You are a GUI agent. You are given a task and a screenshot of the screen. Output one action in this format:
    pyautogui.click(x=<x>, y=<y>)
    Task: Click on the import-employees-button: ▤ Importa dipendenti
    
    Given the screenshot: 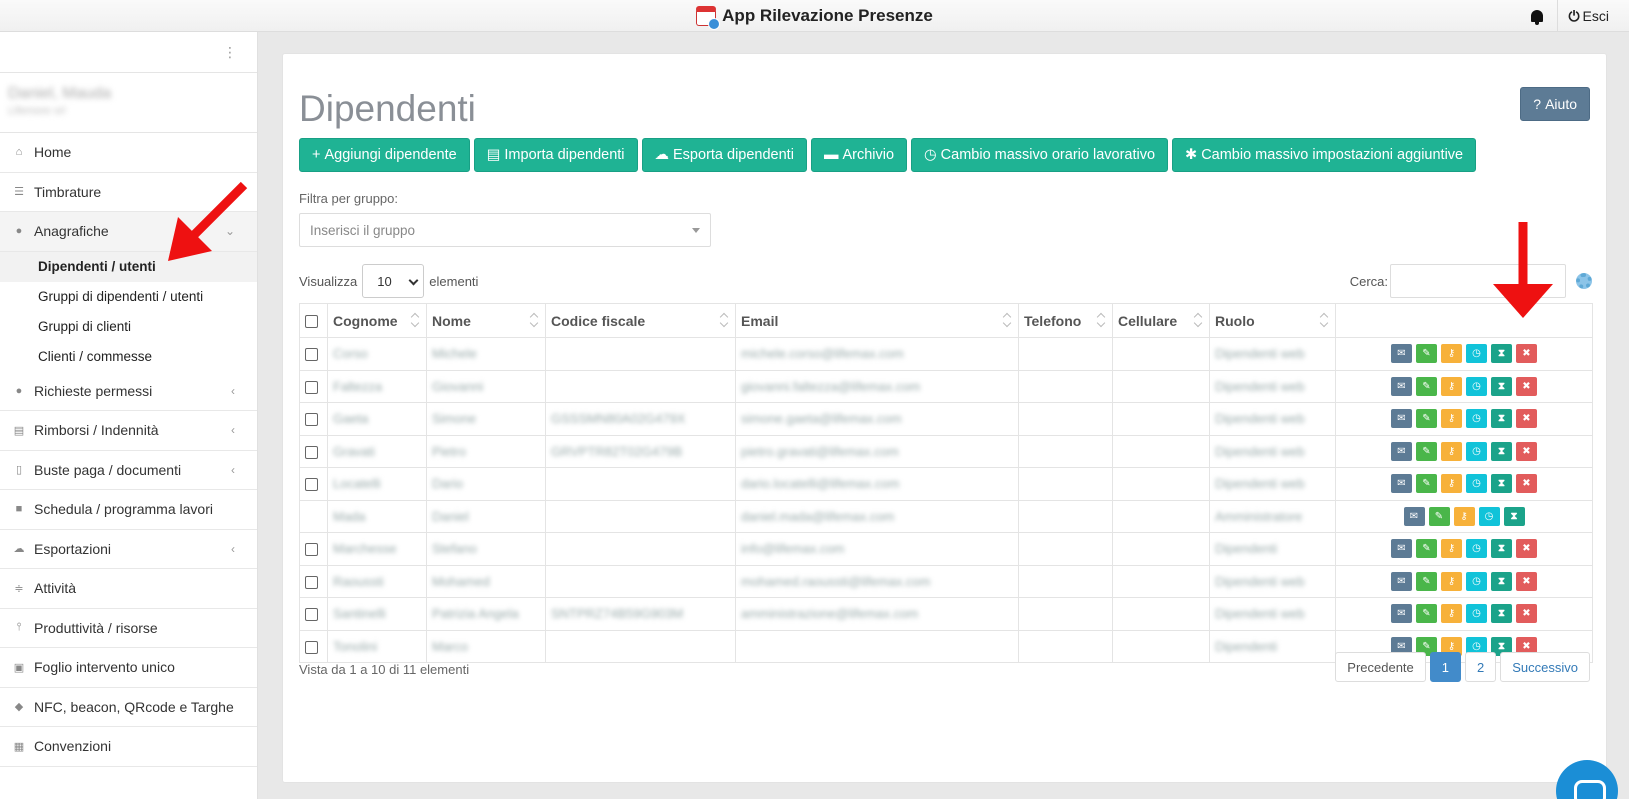 What is the action you would take?
    pyautogui.click(x=555, y=155)
    